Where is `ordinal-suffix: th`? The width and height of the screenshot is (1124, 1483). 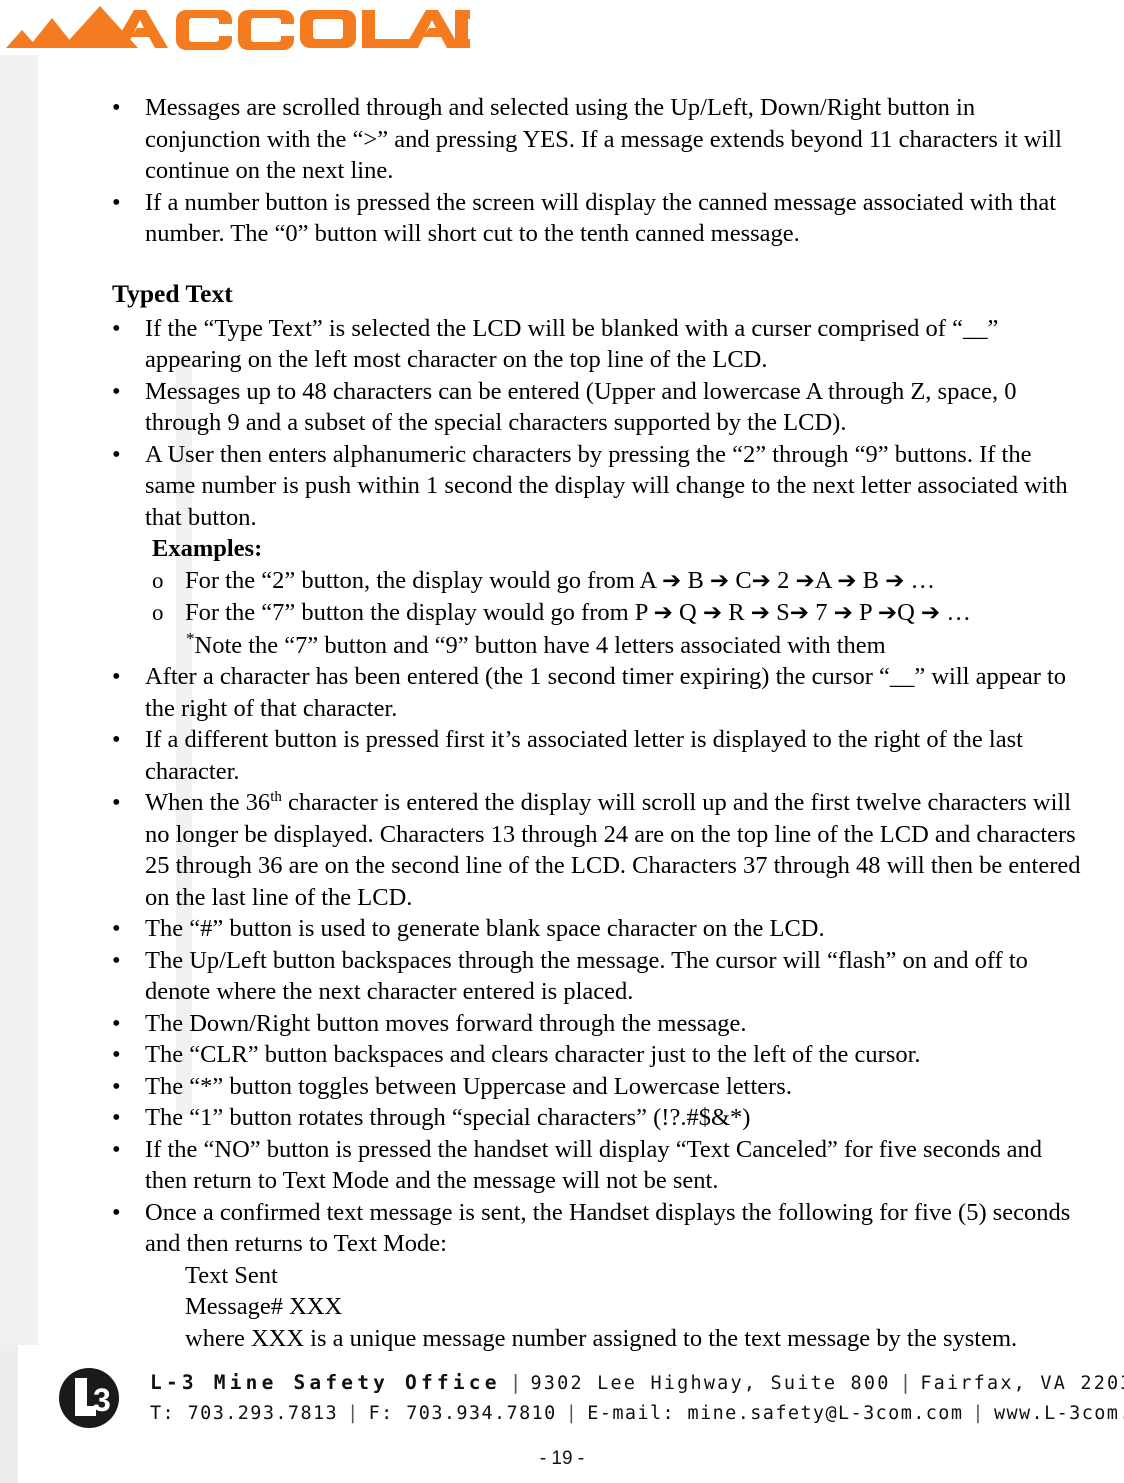 ordinal-suffix: th is located at coordinates (276, 796).